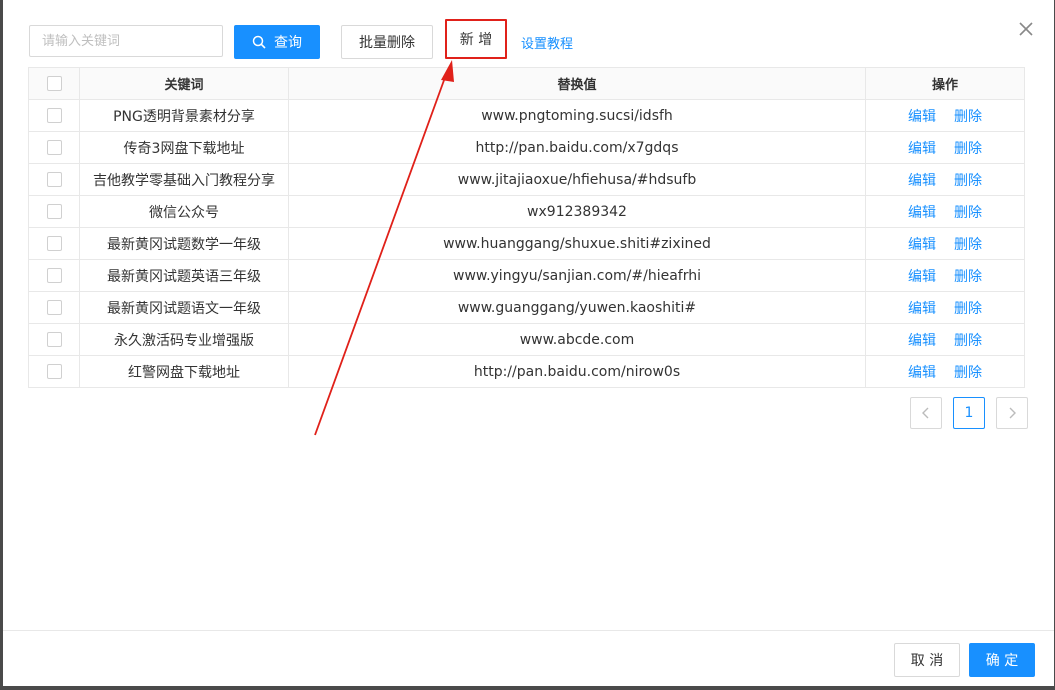  Describe the element at coordinates (184, 179) in the screenshot. I see `keyword-cell: 吉他教学零基础入门教程分享` at that location.